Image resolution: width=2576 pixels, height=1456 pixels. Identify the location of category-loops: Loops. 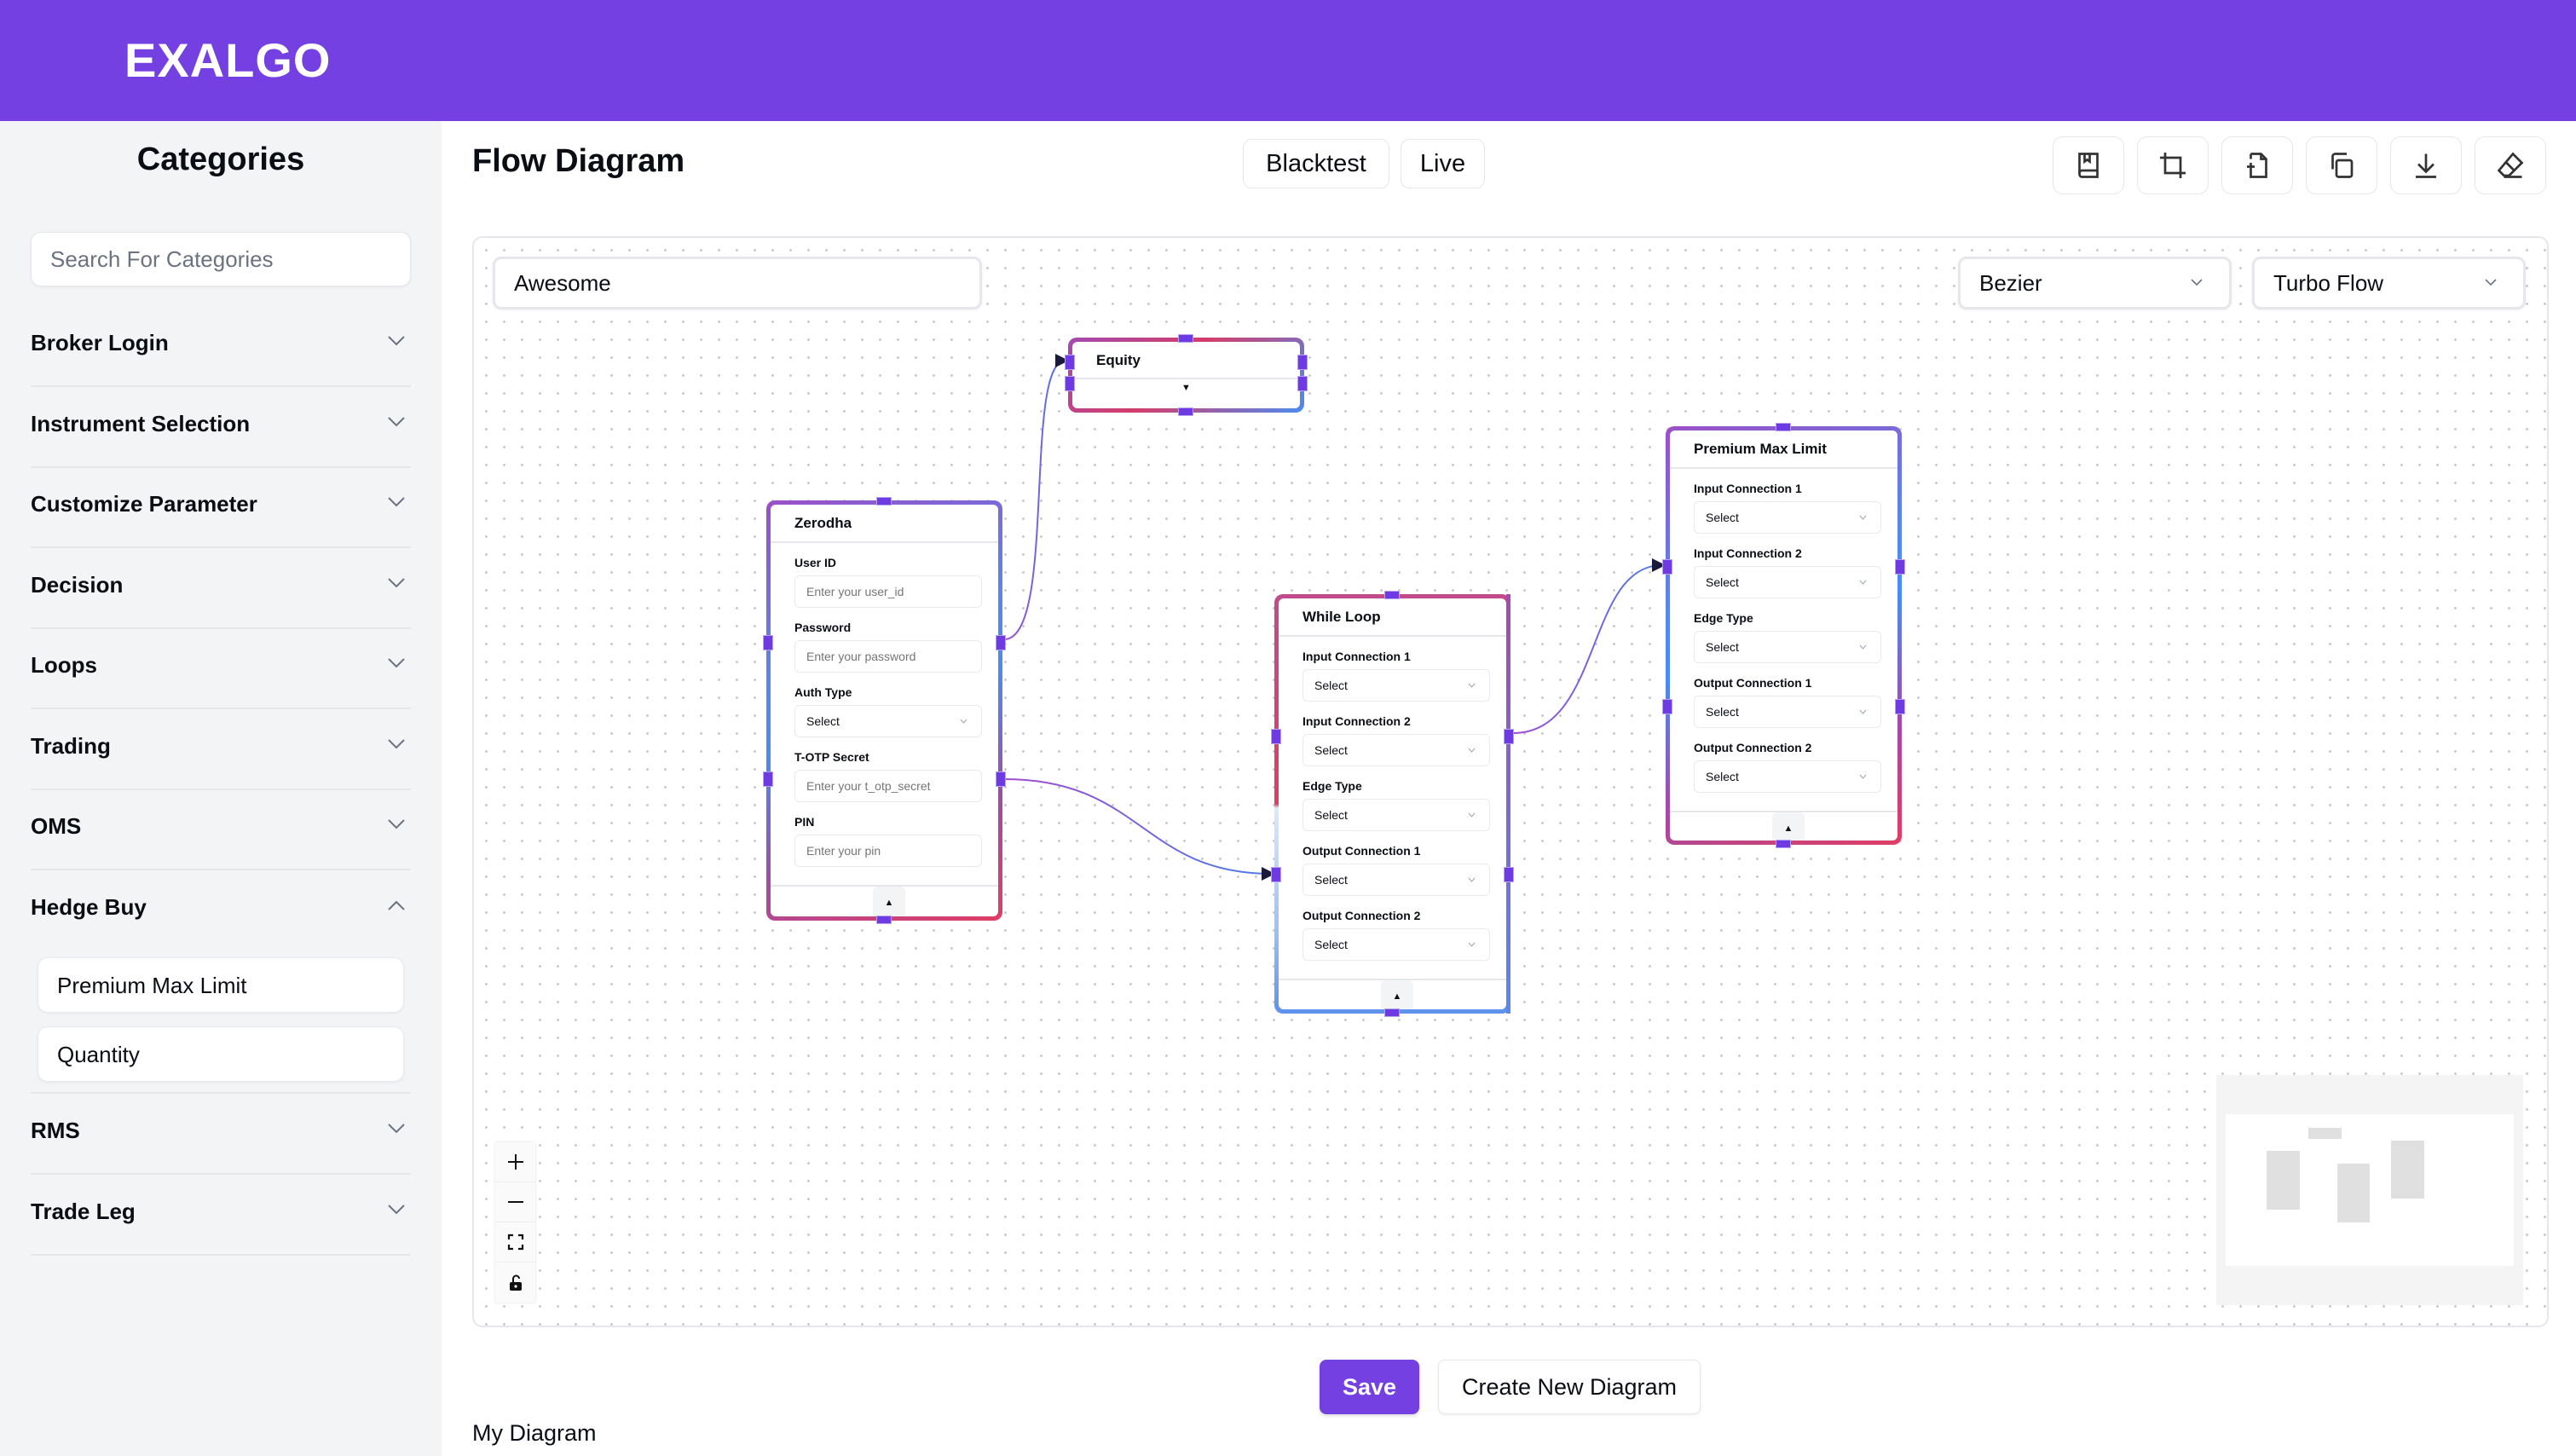
(221, 668).